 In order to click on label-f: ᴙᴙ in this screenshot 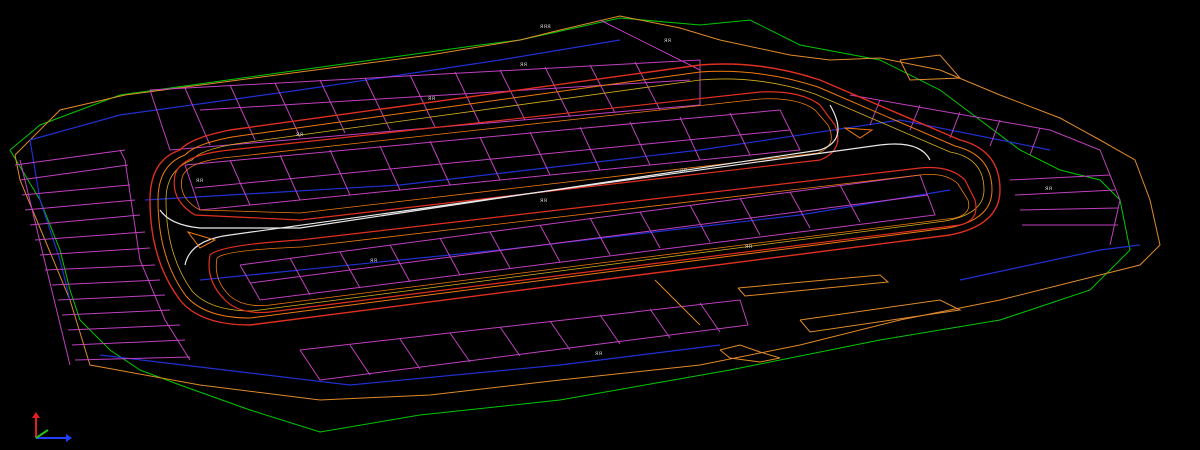, I will do `click(199, 180)`.